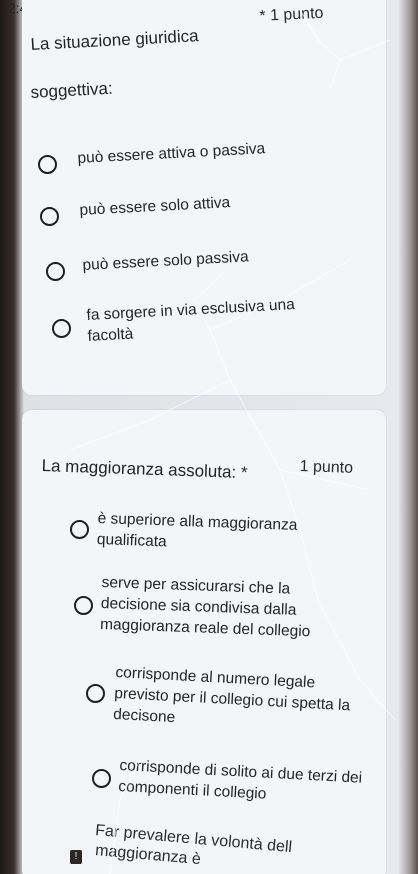 The image size is (418, 874). What do you see at coordinates (191, 321) in the screenshot?
I see `option-label: fa sorgere in via esclusiva una facoltà` at bounding box center [191, 321].